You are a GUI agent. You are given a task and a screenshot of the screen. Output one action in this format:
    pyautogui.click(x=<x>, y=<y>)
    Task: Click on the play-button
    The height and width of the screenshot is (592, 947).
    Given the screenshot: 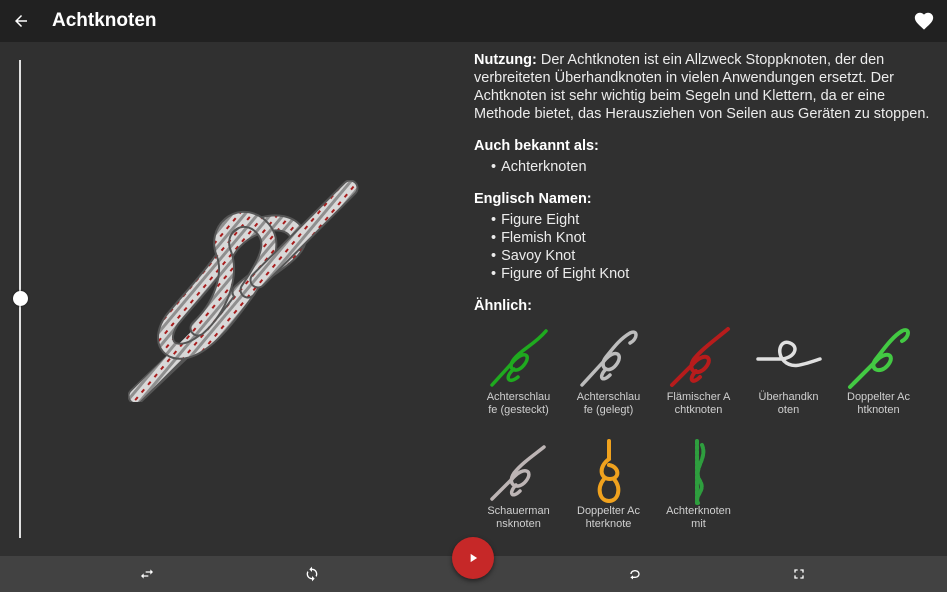 What is the action you would take?
    pyautogui.click(x=473, y=558)
    